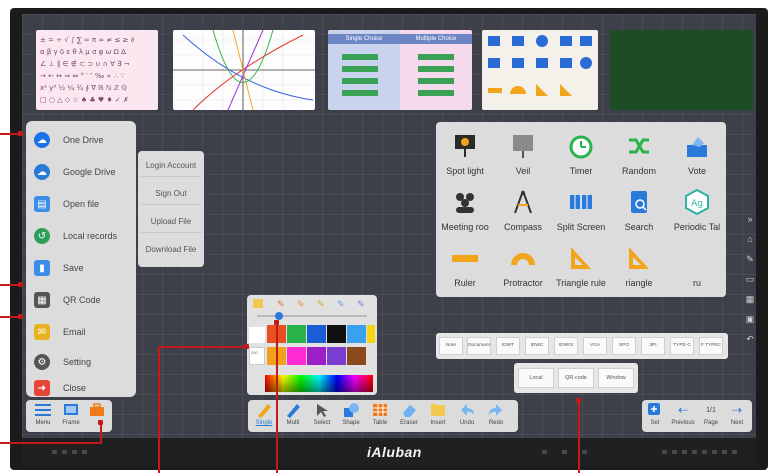 The height and width of the screenshot is (473, 777). Describe the element at coordinates (537, 346) in the screenshot. I see `format-idwc: IDWC` at that location.